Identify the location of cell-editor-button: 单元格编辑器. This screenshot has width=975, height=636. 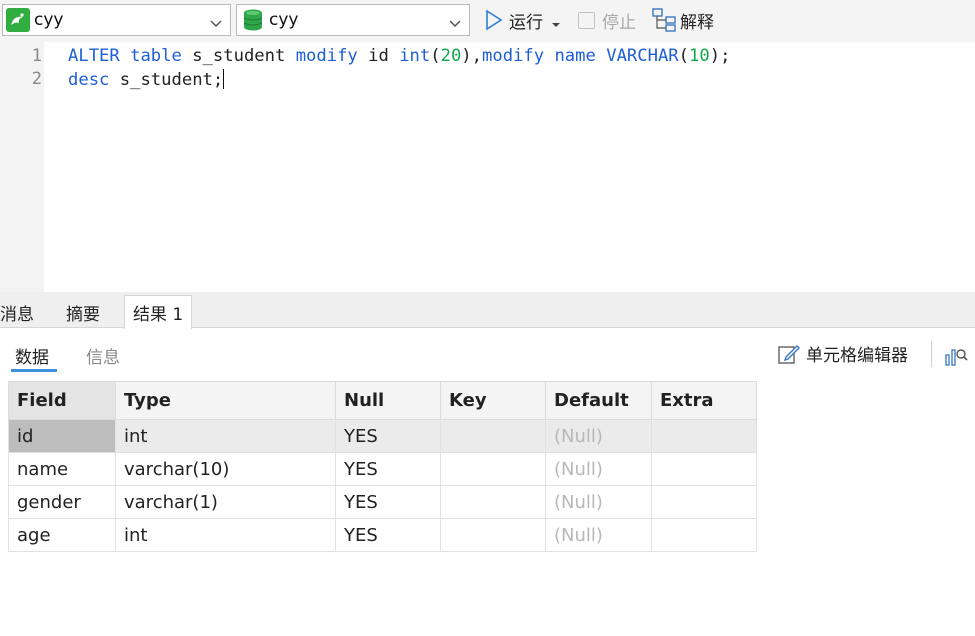
(842, 353).